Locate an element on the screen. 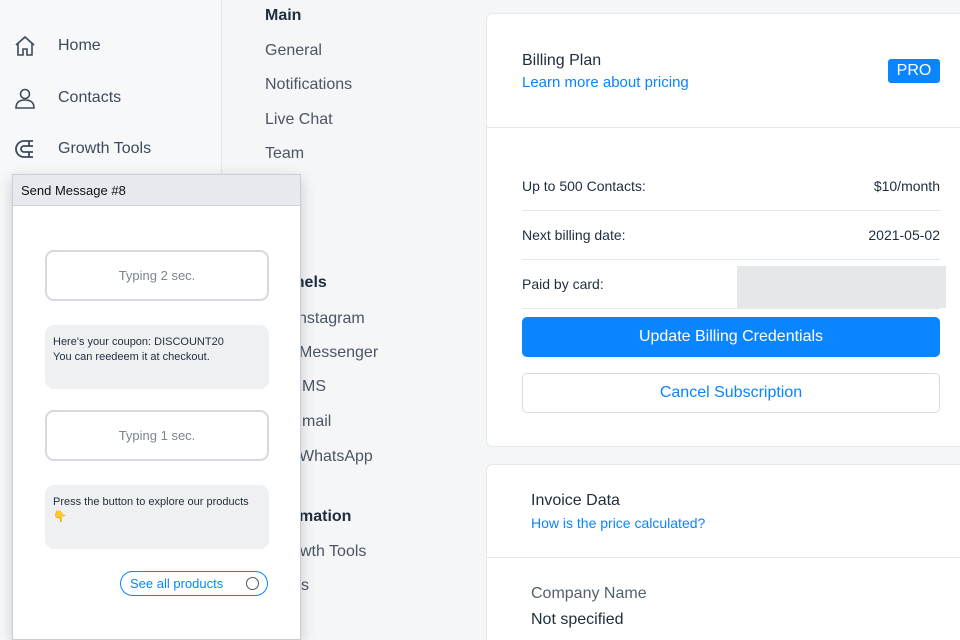 This screenshot has width=960, height=640. nav-item-messenger: Messenger is located at coordinates (338, 353).